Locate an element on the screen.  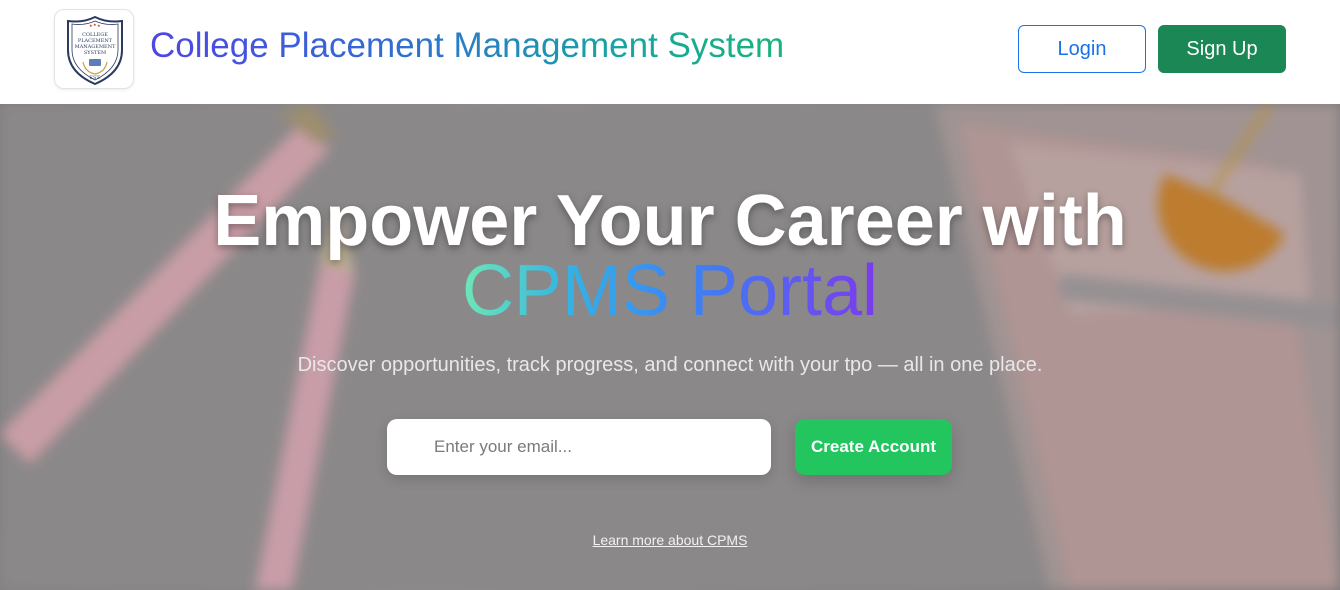
svg-text: SYSTEM is located at coordinates (95, 53).